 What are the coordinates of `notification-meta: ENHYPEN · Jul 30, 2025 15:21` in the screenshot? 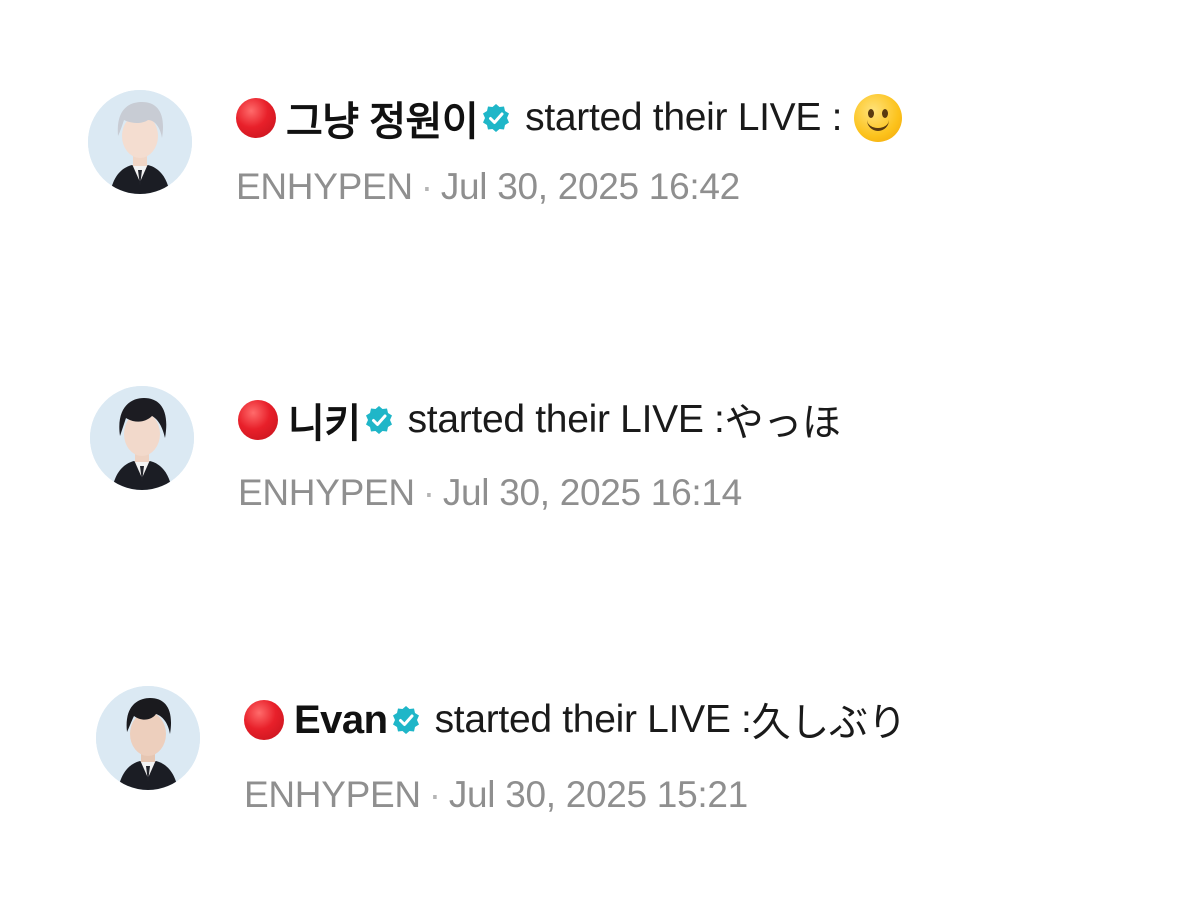 It's located at (496, 795).